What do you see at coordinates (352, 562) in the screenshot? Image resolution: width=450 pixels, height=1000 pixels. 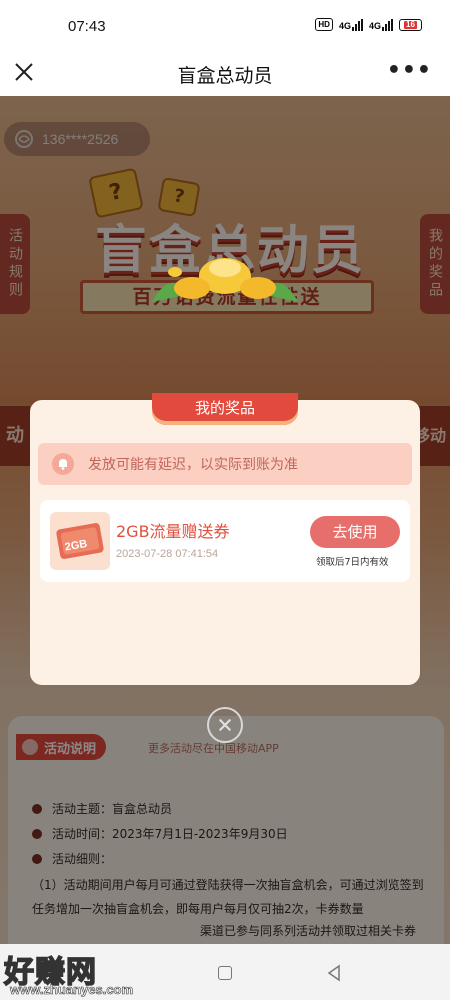 I see `validity-note: 领取后7日内有效` at bounding box center [352, 562].